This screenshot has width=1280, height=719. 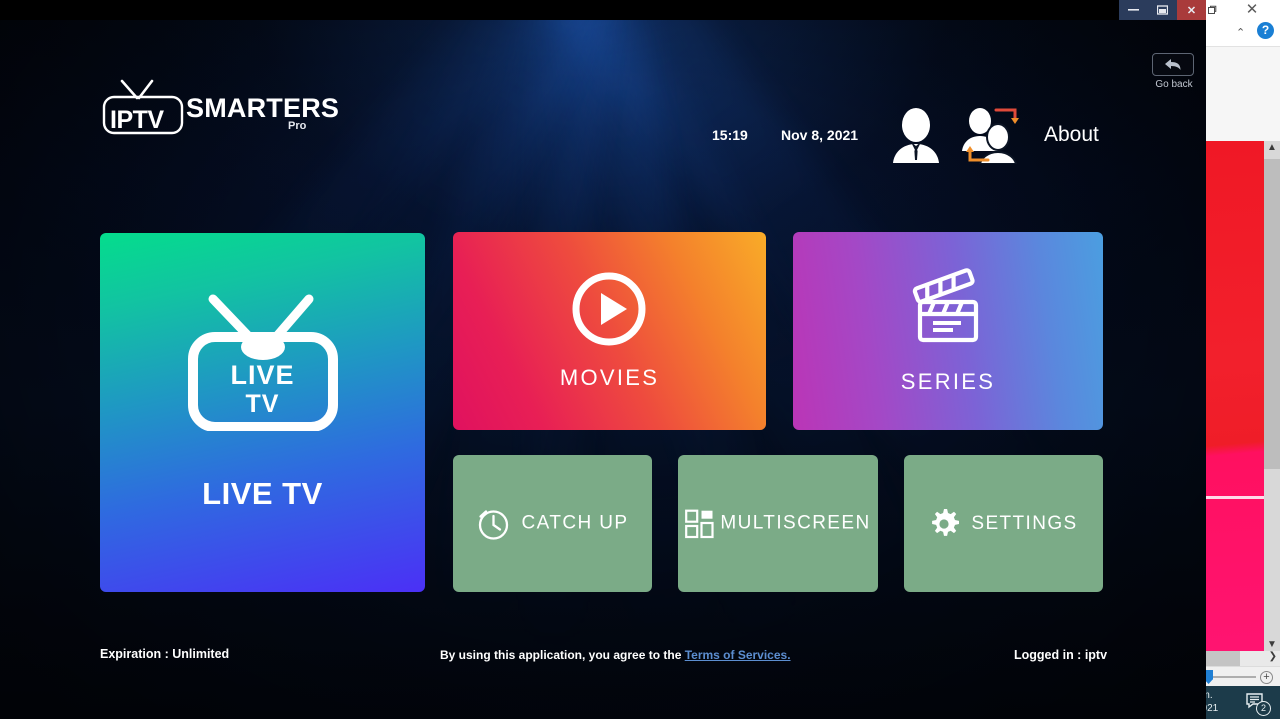 I want to click on photo-divider, so click(x=1235, y=497).